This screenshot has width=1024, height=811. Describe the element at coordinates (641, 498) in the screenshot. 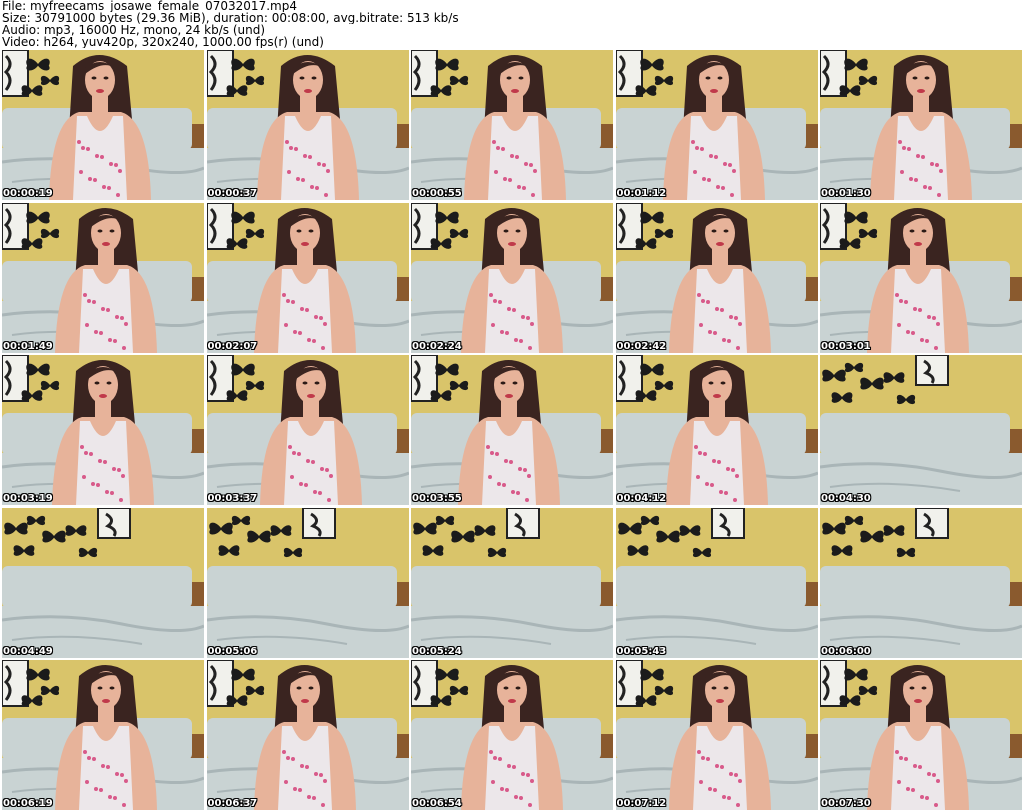

I see `thumbnail-timestamp: 00:04:12` at that location.